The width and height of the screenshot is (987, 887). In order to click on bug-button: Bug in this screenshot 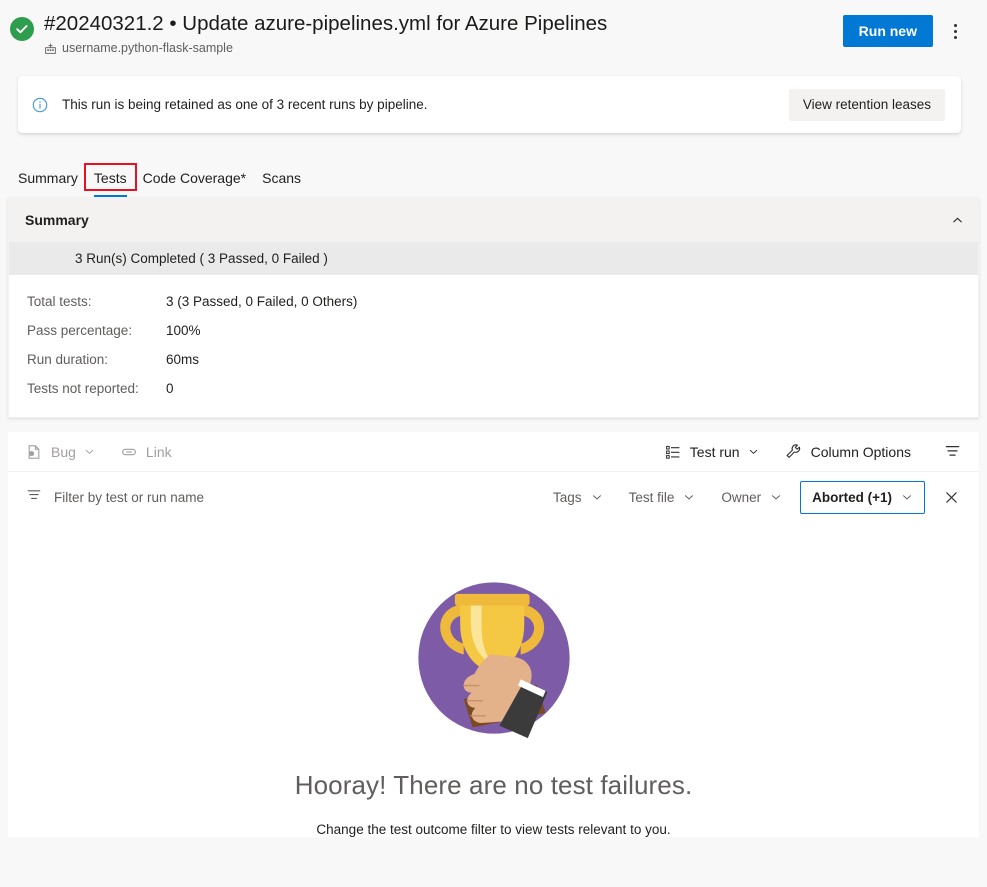, I will do `click(60, 452)`.